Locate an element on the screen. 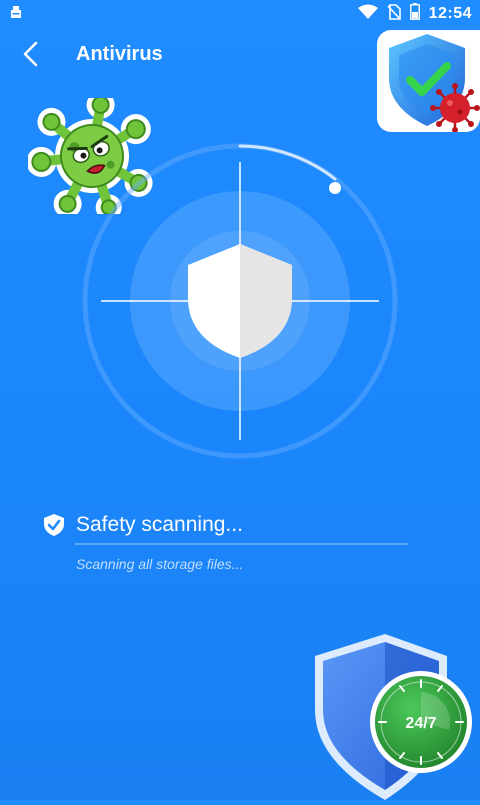  promo-24-7-label: 24/7 is located at coordinates (420, 723).